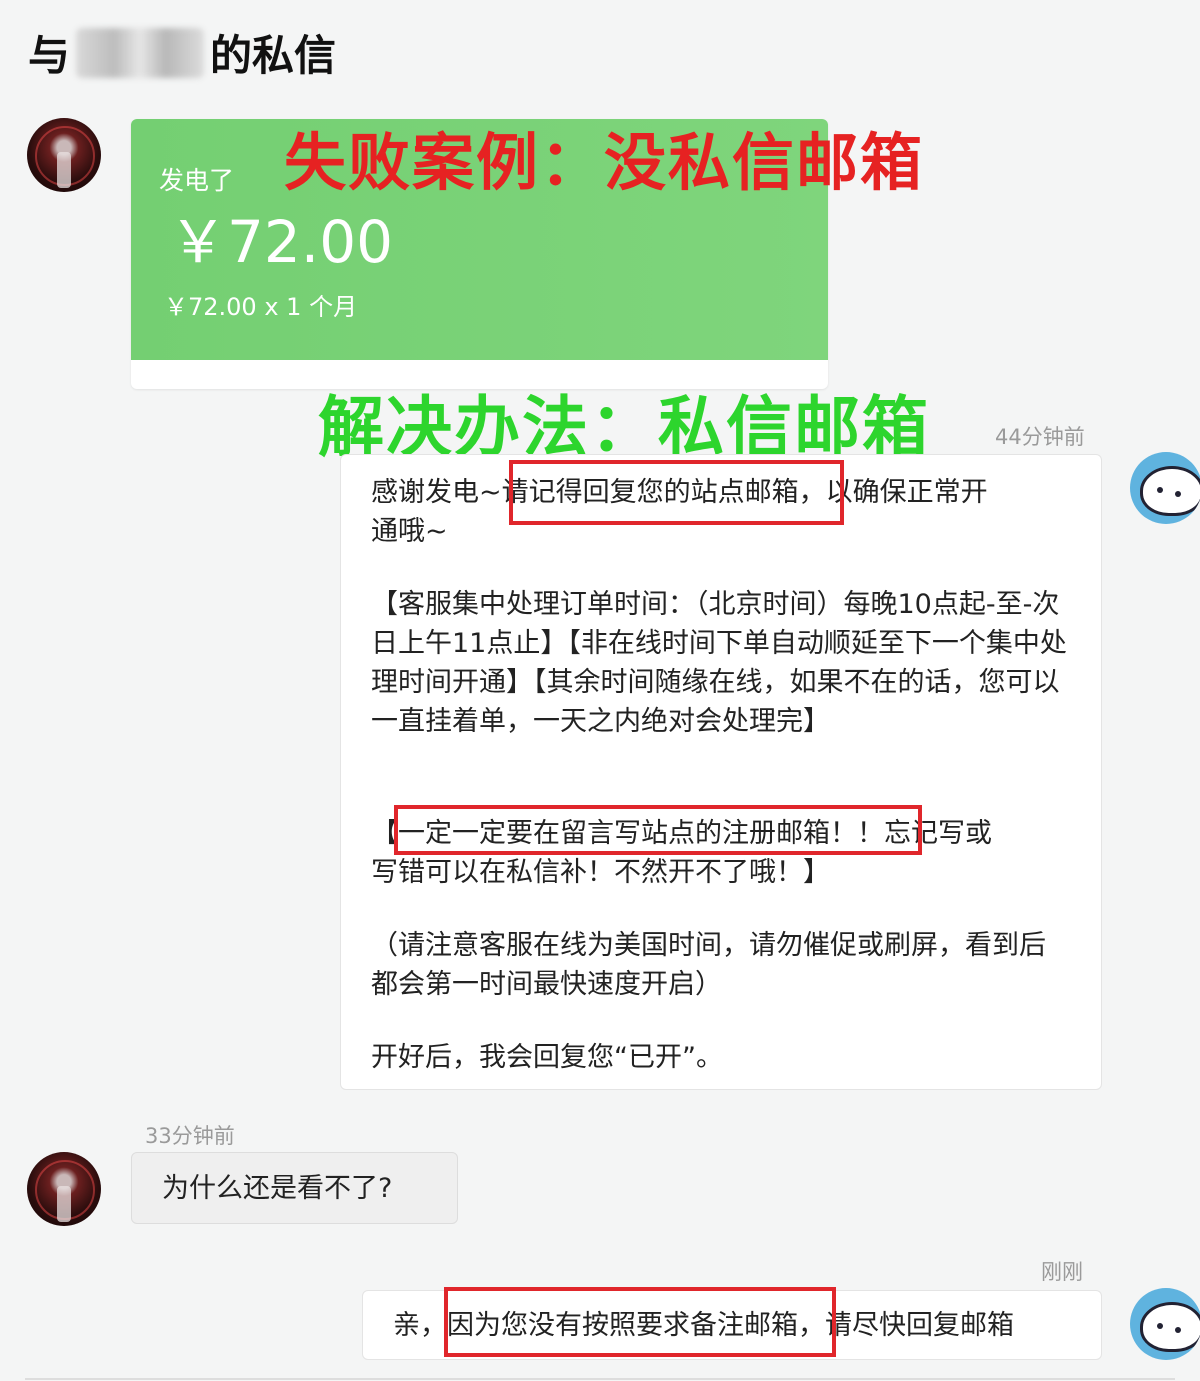 The height and width of the screenshot is (1381, 1200). Describe the element at coordinates (708, 965) in the screenshot. I see `timezone-notice: （请注意客服在线为美国时间，请勿催促或刷屏，看到后都会第一时间最快速度开启）` at that location.